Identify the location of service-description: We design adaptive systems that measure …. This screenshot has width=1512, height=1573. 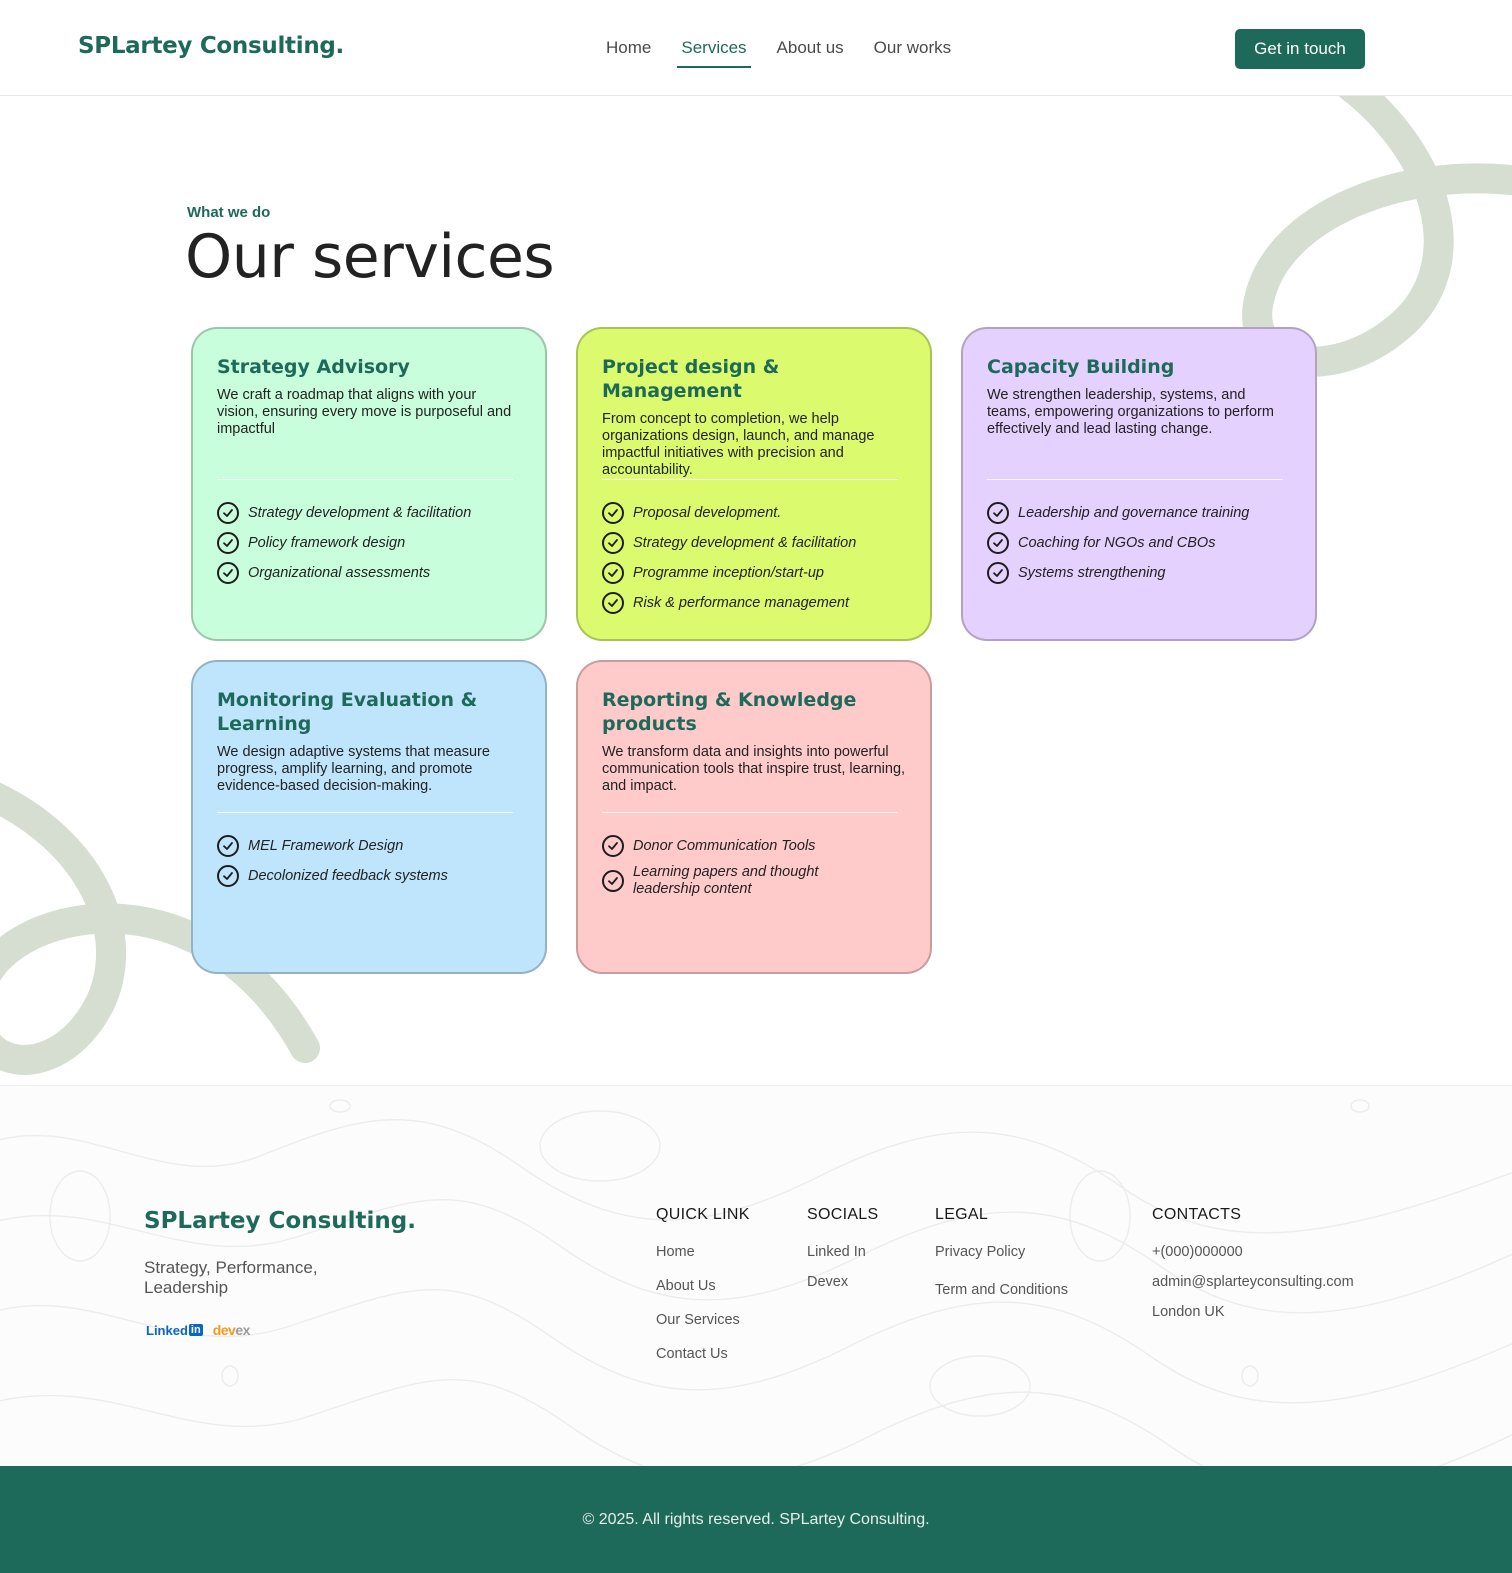
(353, 769).